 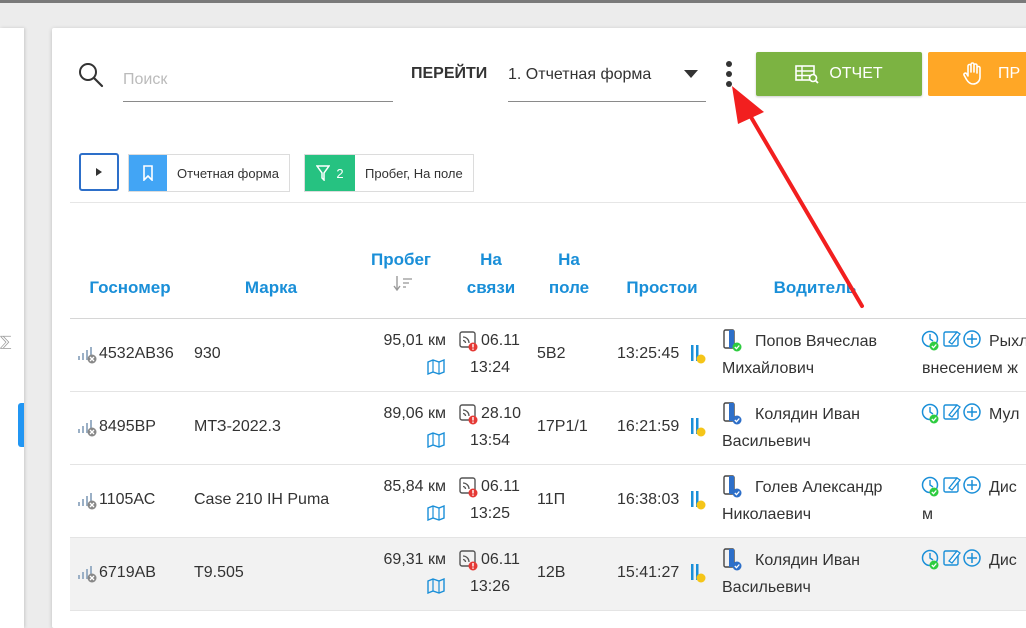 What do you see at coordinates (490, 586) in the screenshot?
I see `cell-link-time: 13:26` at bounding box center [490, 586].